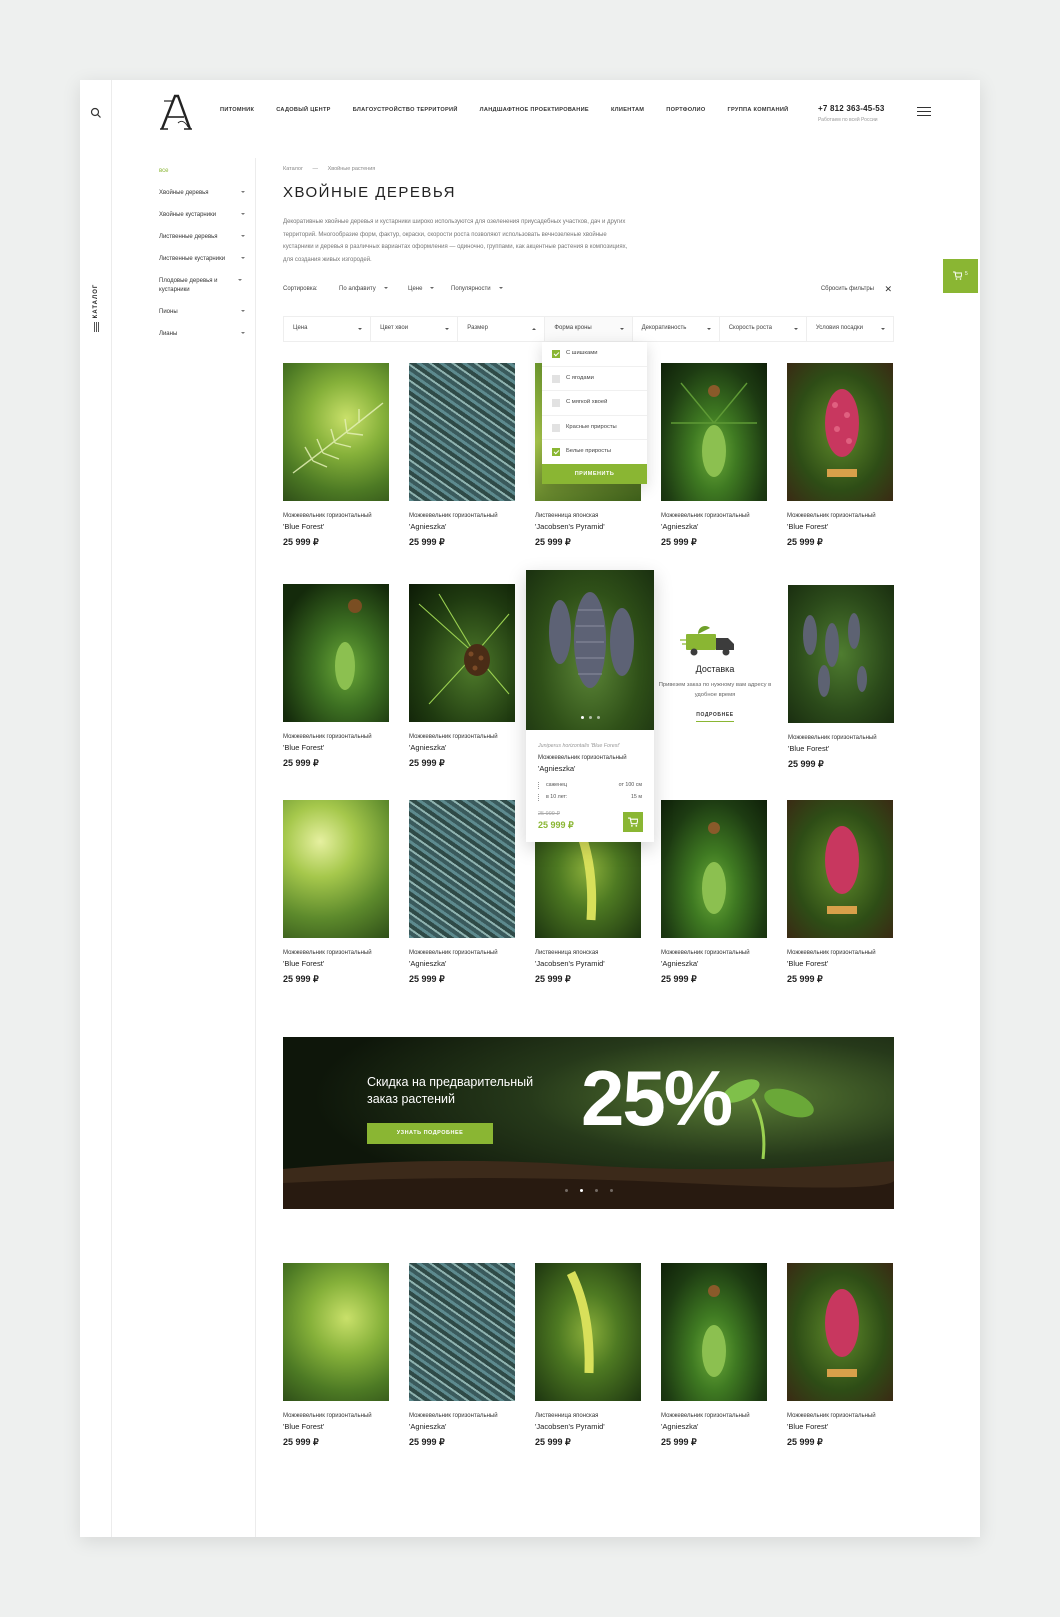  Describe the element at coordinates (888, 289) in the screenshot. I see `close-icon: ✕` at that location.